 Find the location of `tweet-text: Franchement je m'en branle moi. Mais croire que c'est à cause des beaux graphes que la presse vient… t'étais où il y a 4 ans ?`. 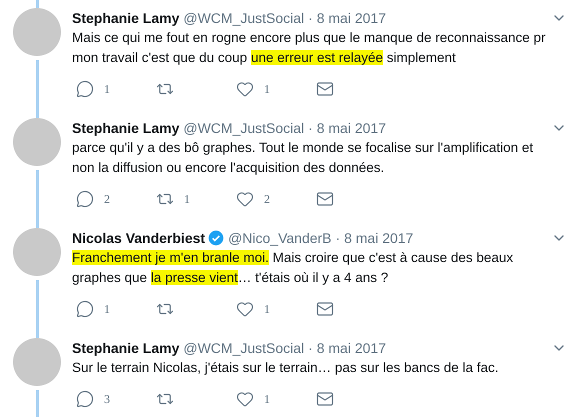

tweet-text: Franchement je m'en branle moi. Mais croire que c'est à cause des beaux graphes que la presse vient… t'étais où il y a 4 ans ? is located at coordinates (293, 268).